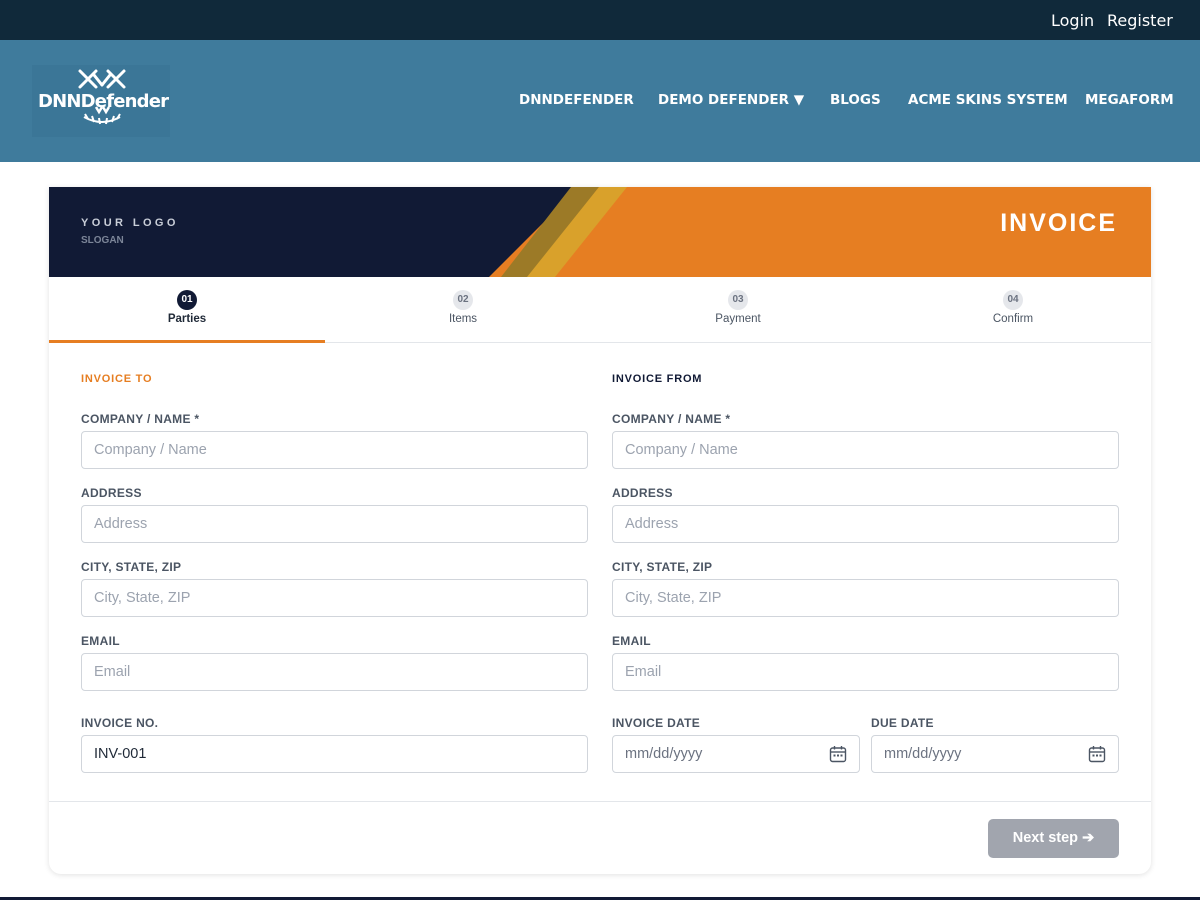 Image resolution: width=1200 pixels, height=900 pixels. Describe the element at coordinates (130, 223) in the screenshot. I see `your-logo-text: YOUR LOGO` at that location.